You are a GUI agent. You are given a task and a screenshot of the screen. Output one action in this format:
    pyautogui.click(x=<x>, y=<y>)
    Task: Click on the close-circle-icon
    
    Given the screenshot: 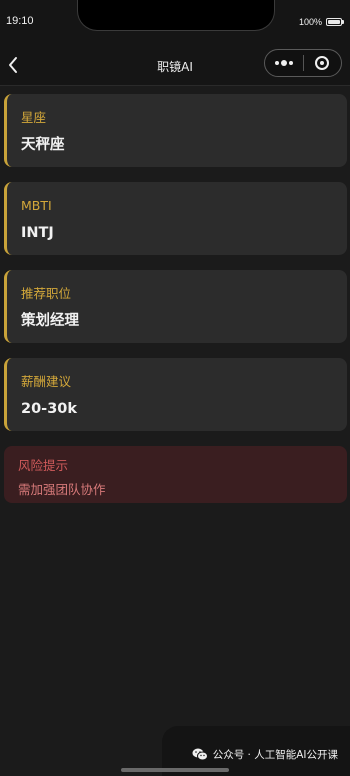 What is the action you would take?
    pyautogui.click(x=322, y=63)
    